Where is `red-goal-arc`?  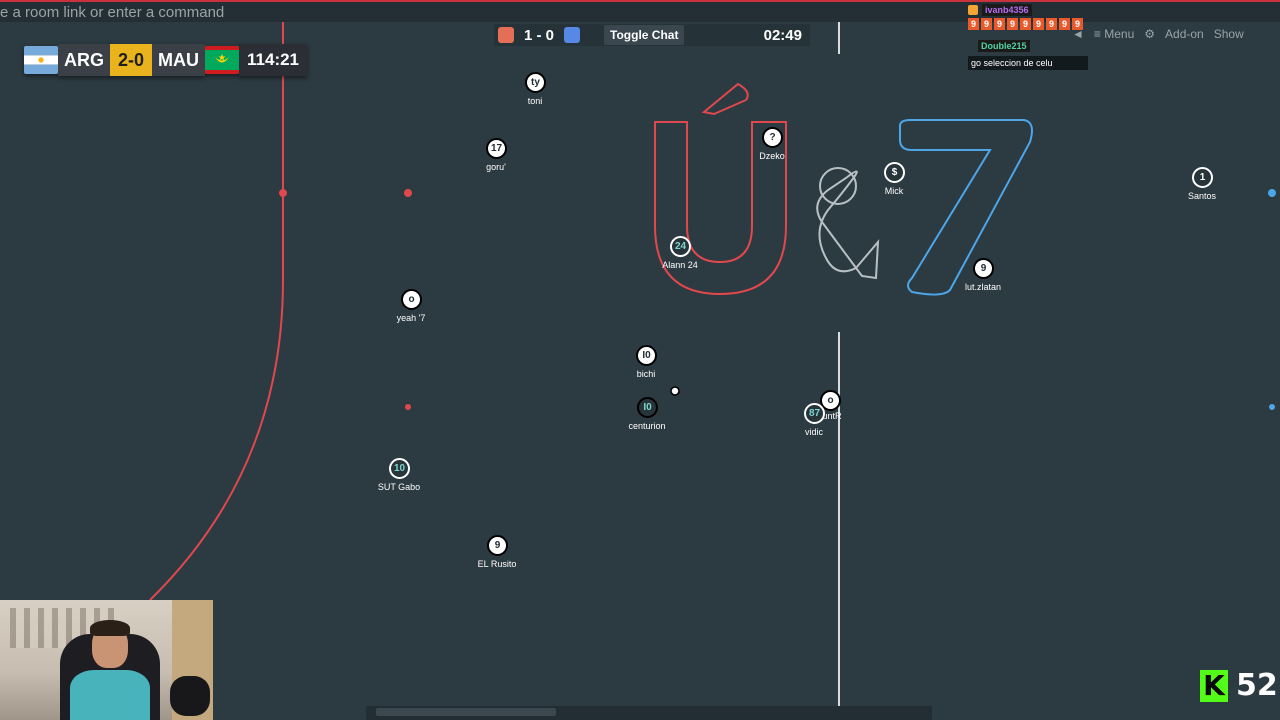
red-goal-arc is located at coordinates (216, 311).